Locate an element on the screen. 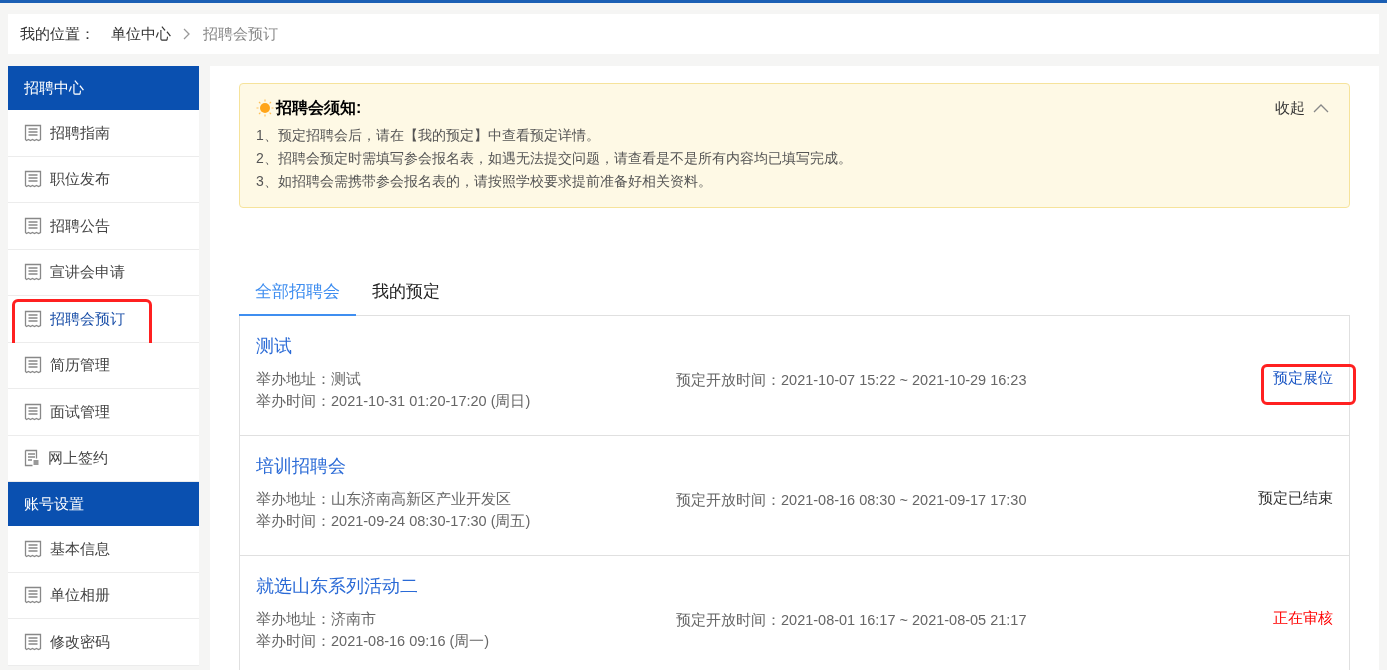 The image size is (1387, 670). notice-line: 3、如招聘会需携带参会报名表的，请按照学校要求提前准备好相关资料。 is located at coordinates (484, 181).